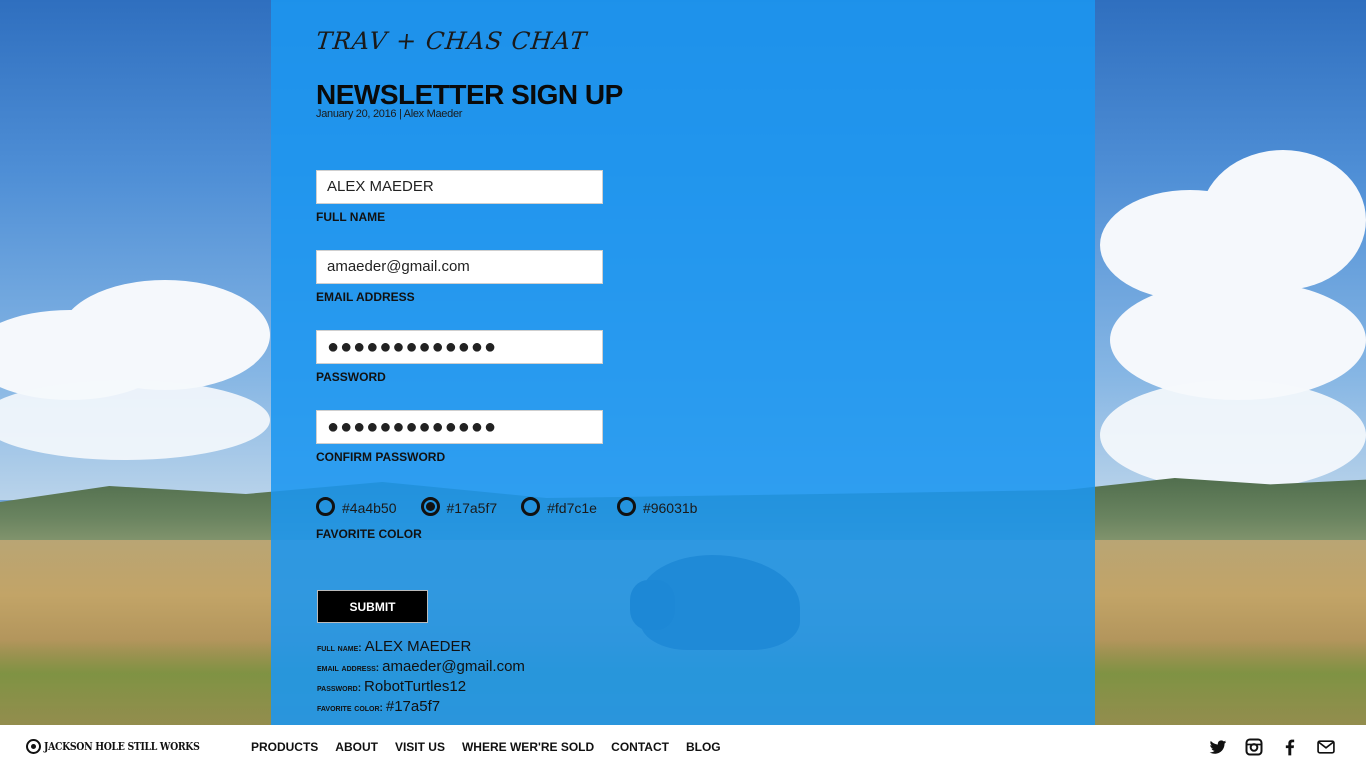 This screenshot has height=768, width=1366. What do you see at coordinates (640, 747) in the screenshot?
I see `nav-item-contact: CONTACT` at bounding box center [640, 747].